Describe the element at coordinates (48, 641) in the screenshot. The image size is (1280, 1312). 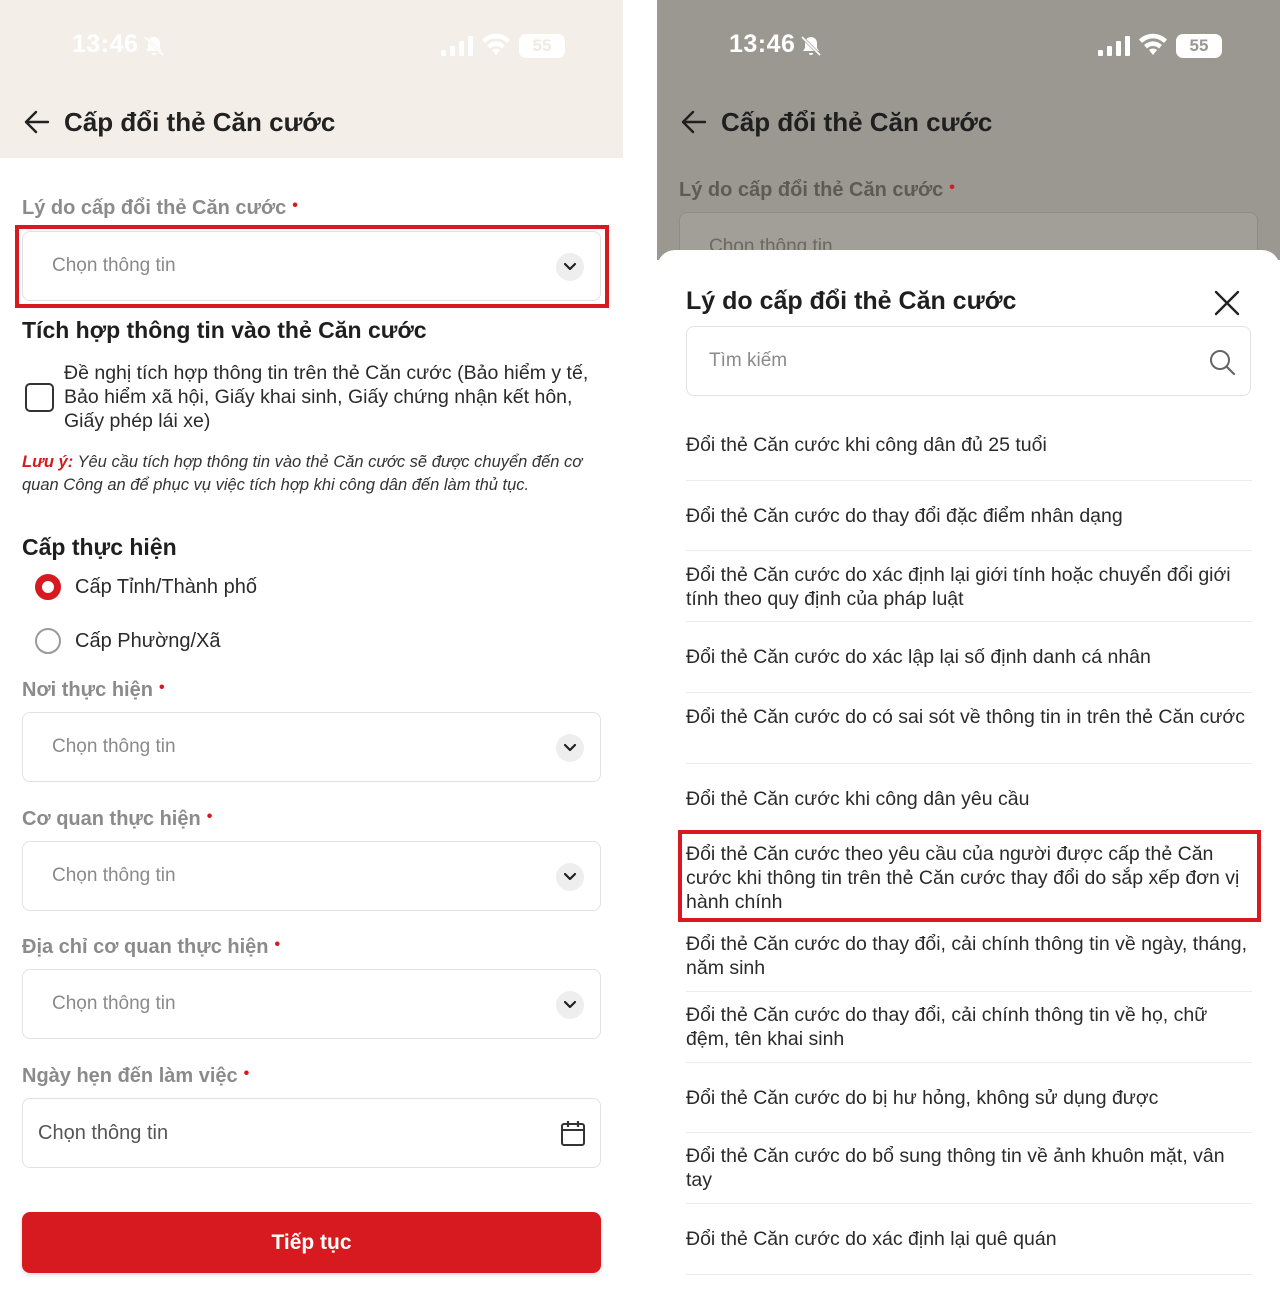
I see `radio-ward` at that location.